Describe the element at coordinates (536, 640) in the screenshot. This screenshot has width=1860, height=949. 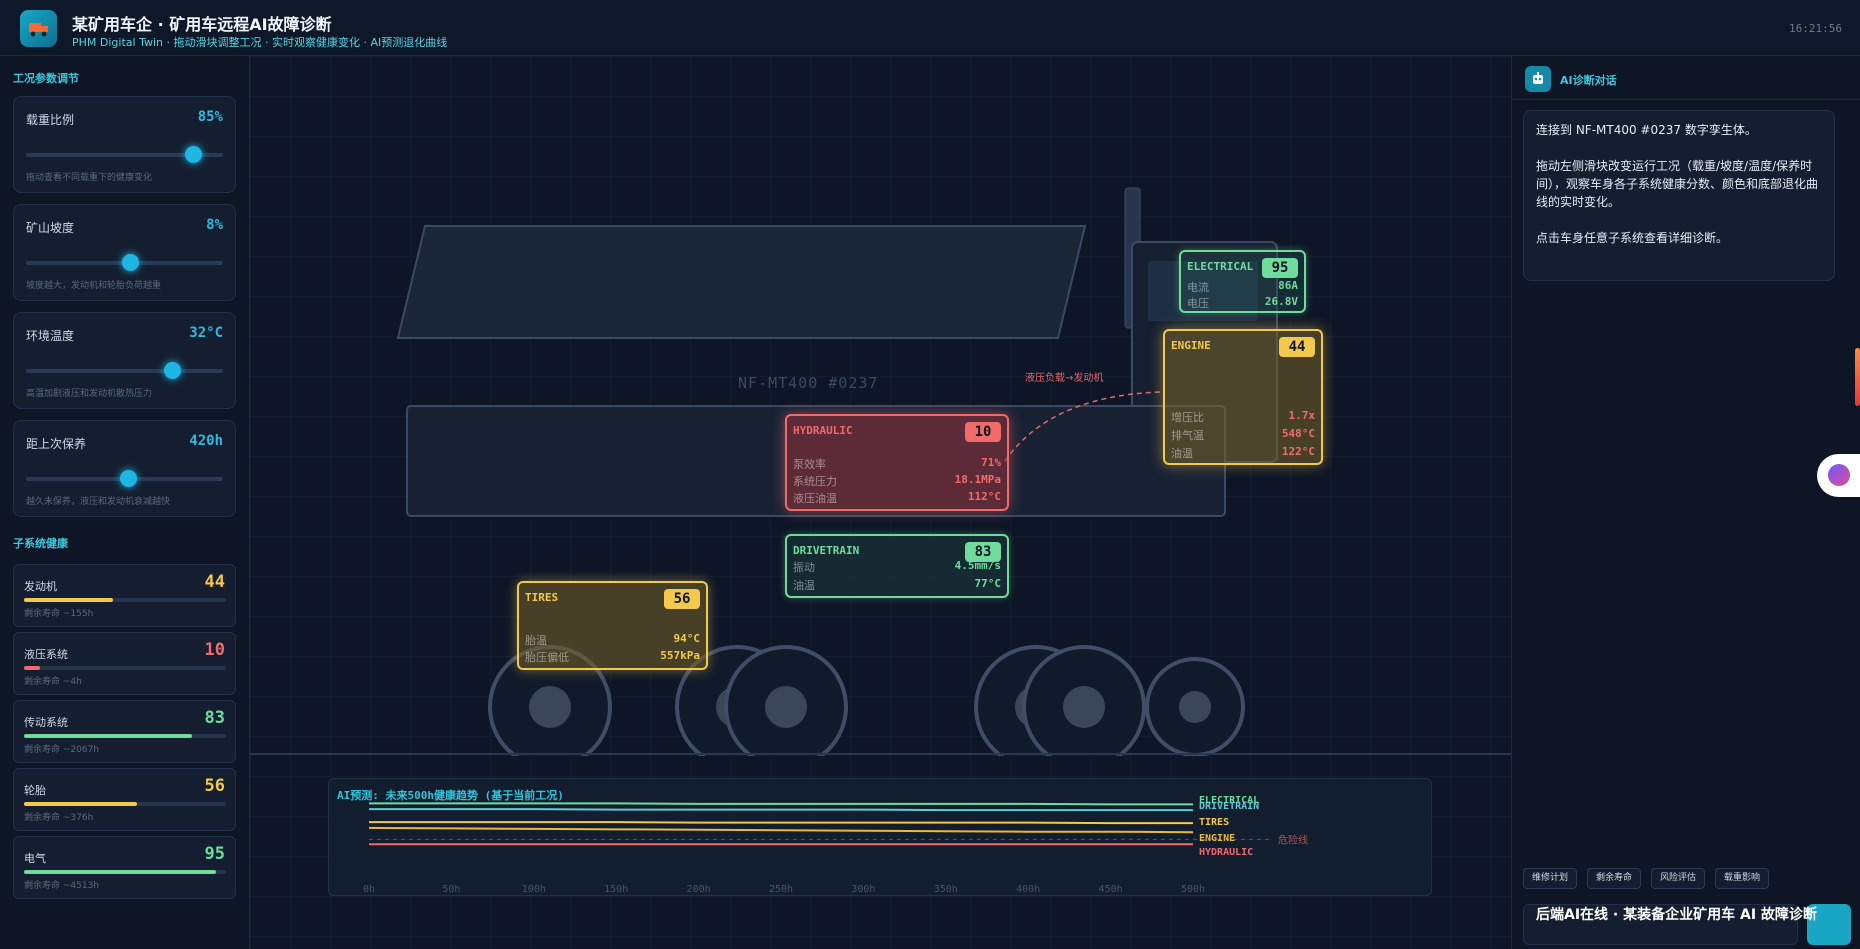
I see `metric-key: 胎温` at that location.